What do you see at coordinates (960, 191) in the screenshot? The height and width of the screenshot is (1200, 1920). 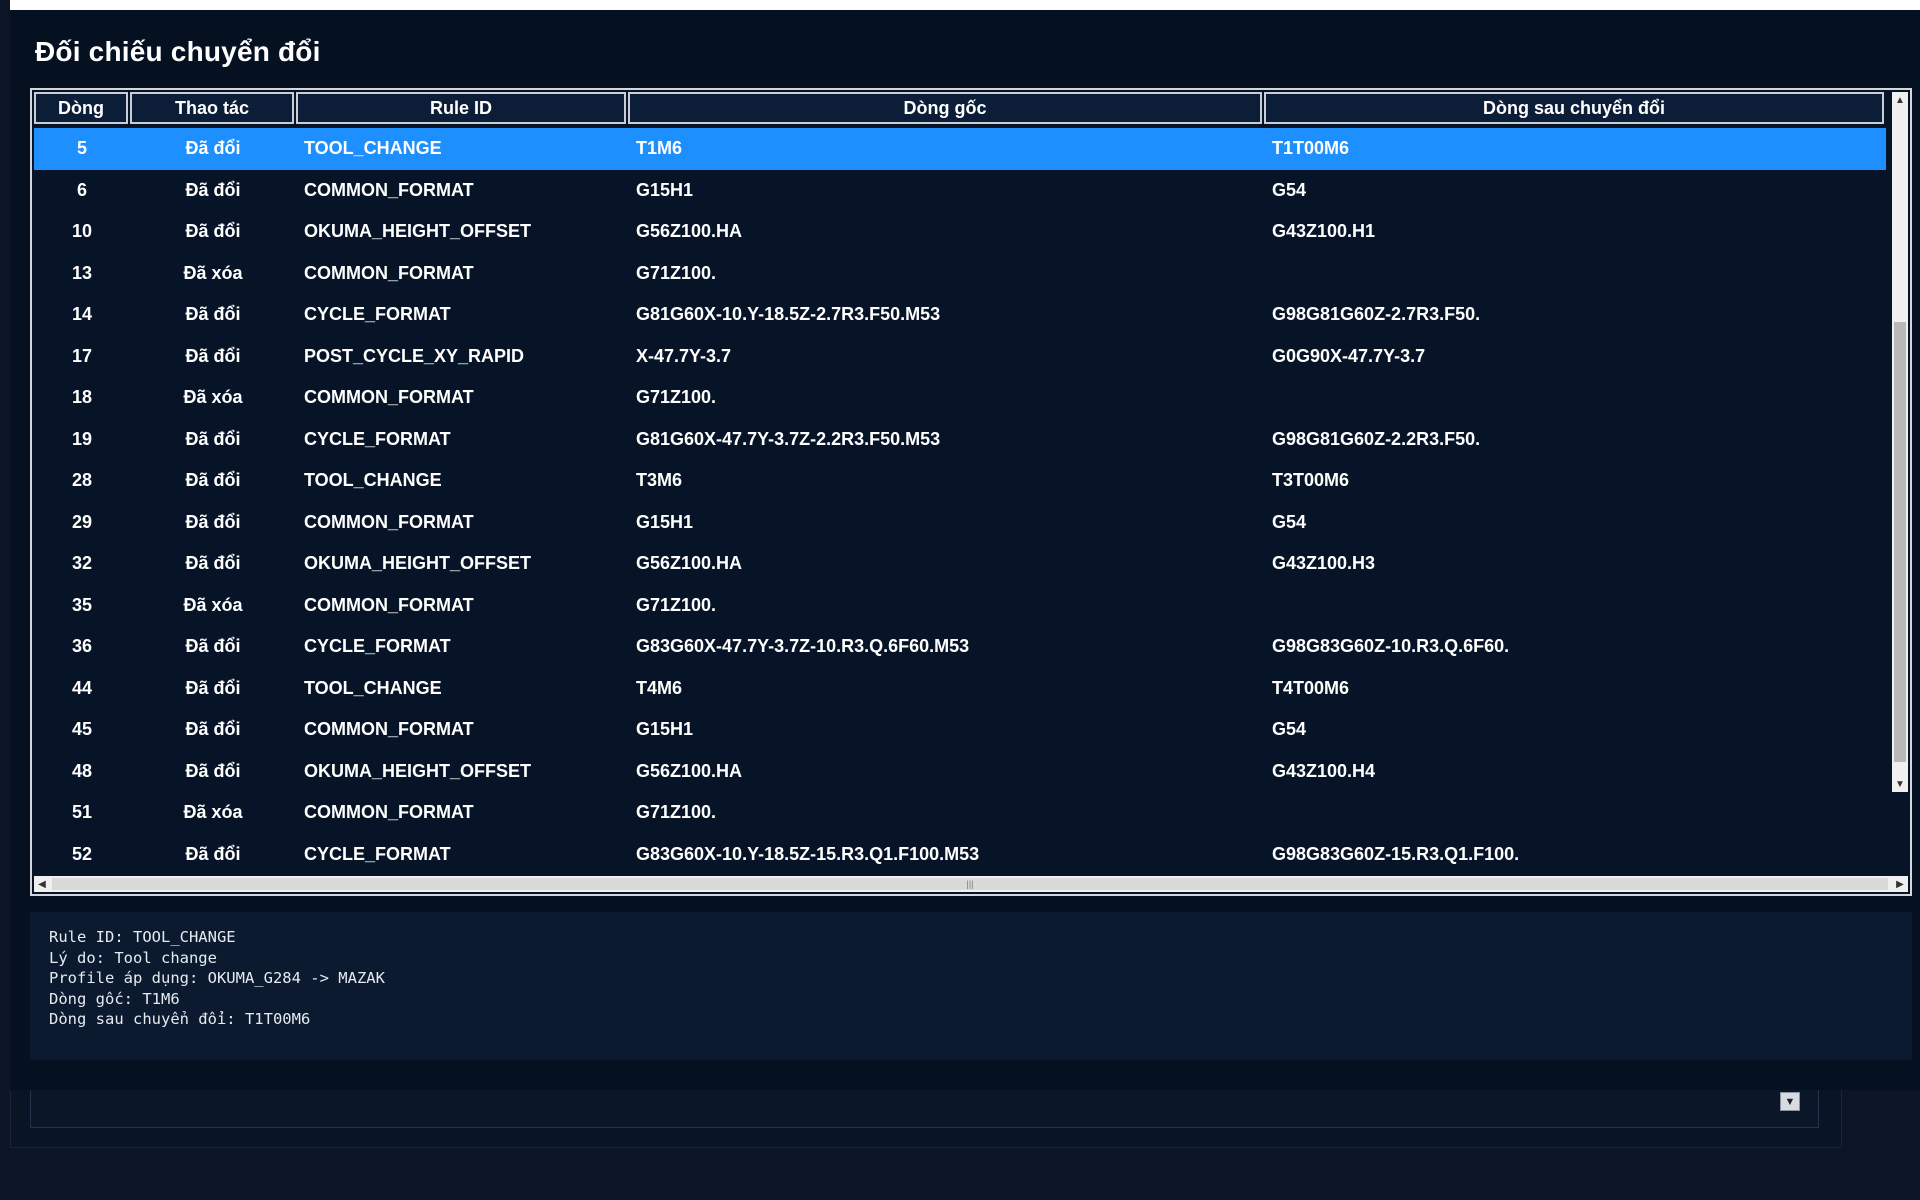 I see `table-row: 6 Đã đổi COMMON_FORMAT G15H1 G54` at bounding box center [960, 191].